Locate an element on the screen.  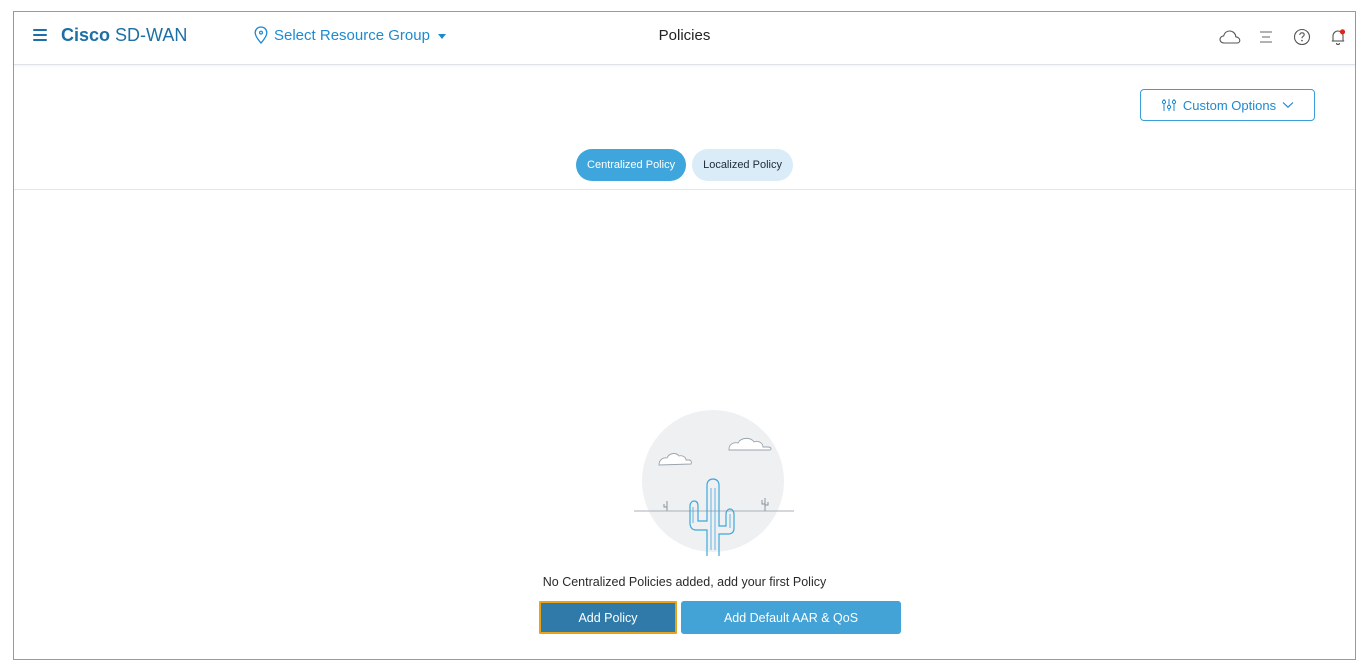
help-icon is located at coordinates (1302, 37).